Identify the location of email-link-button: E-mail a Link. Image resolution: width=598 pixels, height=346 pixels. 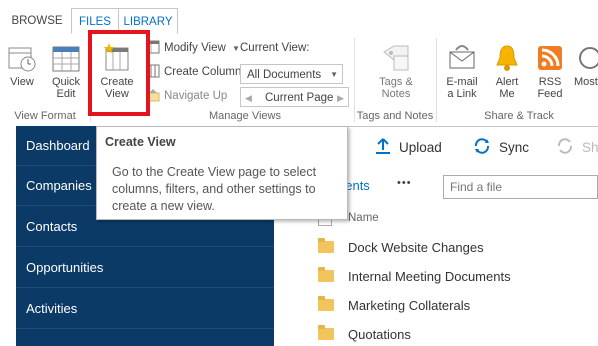
(462, 69).